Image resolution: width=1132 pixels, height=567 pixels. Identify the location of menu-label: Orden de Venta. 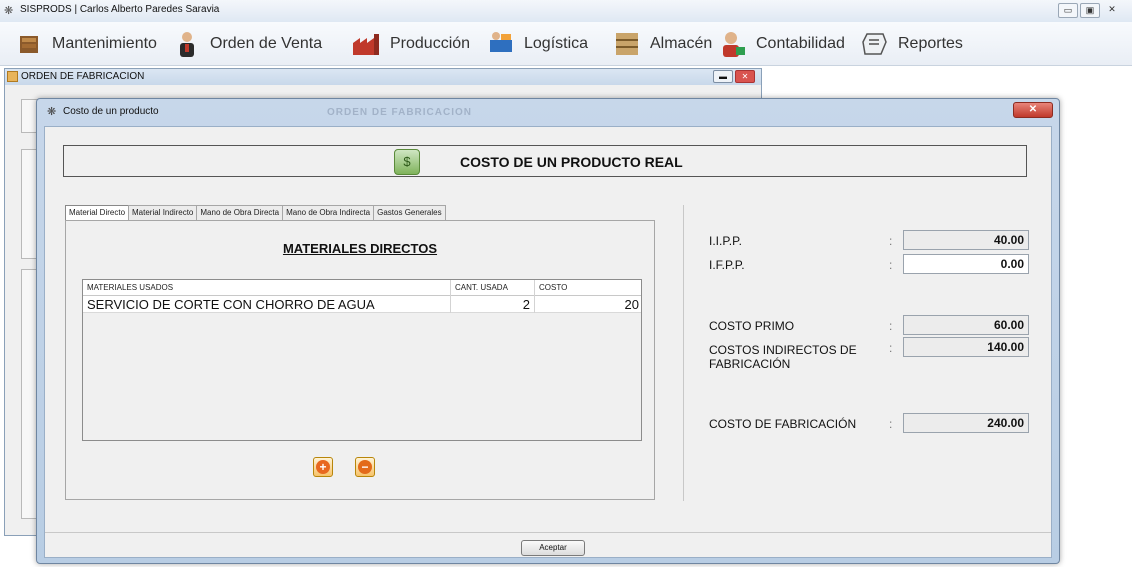
(266, 43).